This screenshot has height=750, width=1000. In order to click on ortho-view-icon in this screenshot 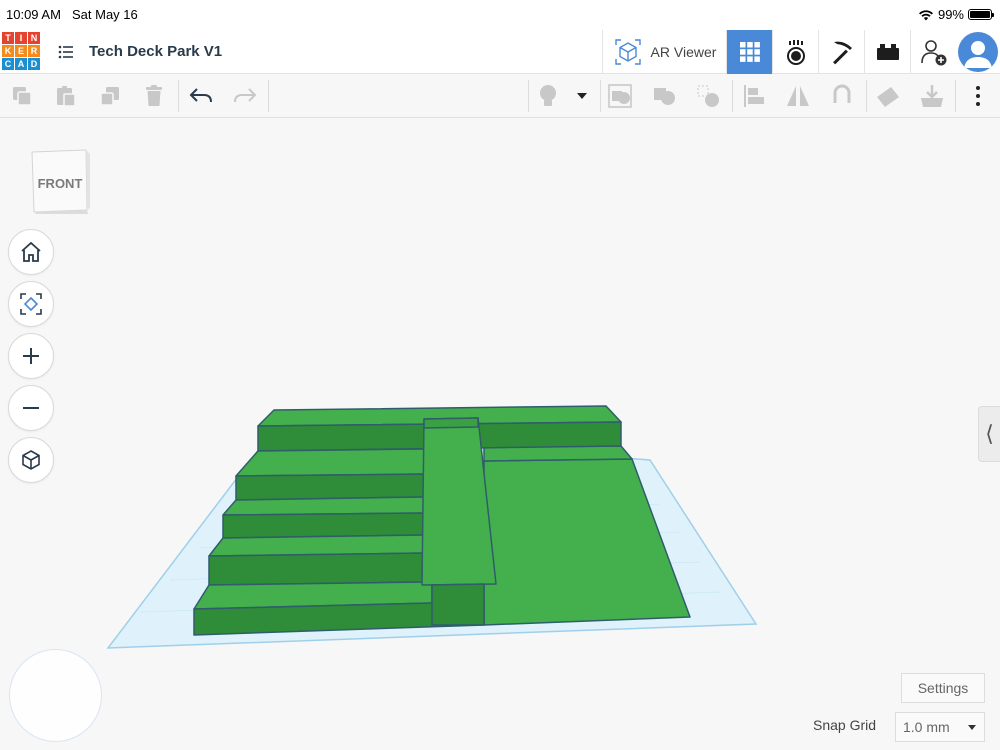, I will do `click(31, 460)`.